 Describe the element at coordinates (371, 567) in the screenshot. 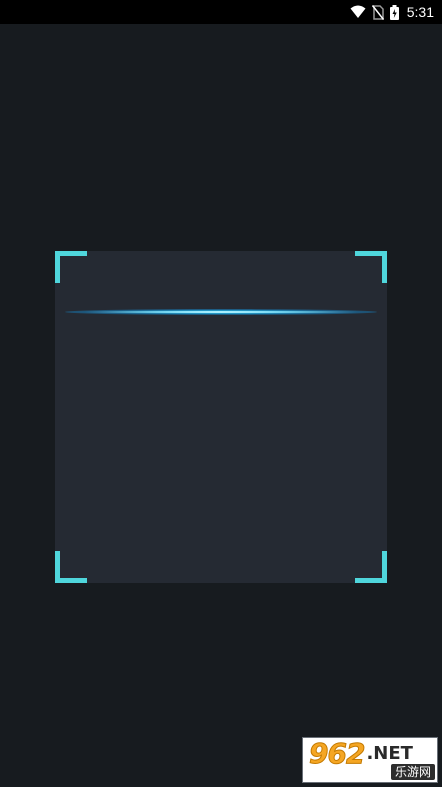

I see `scan-corner-bottom-right` at that location.